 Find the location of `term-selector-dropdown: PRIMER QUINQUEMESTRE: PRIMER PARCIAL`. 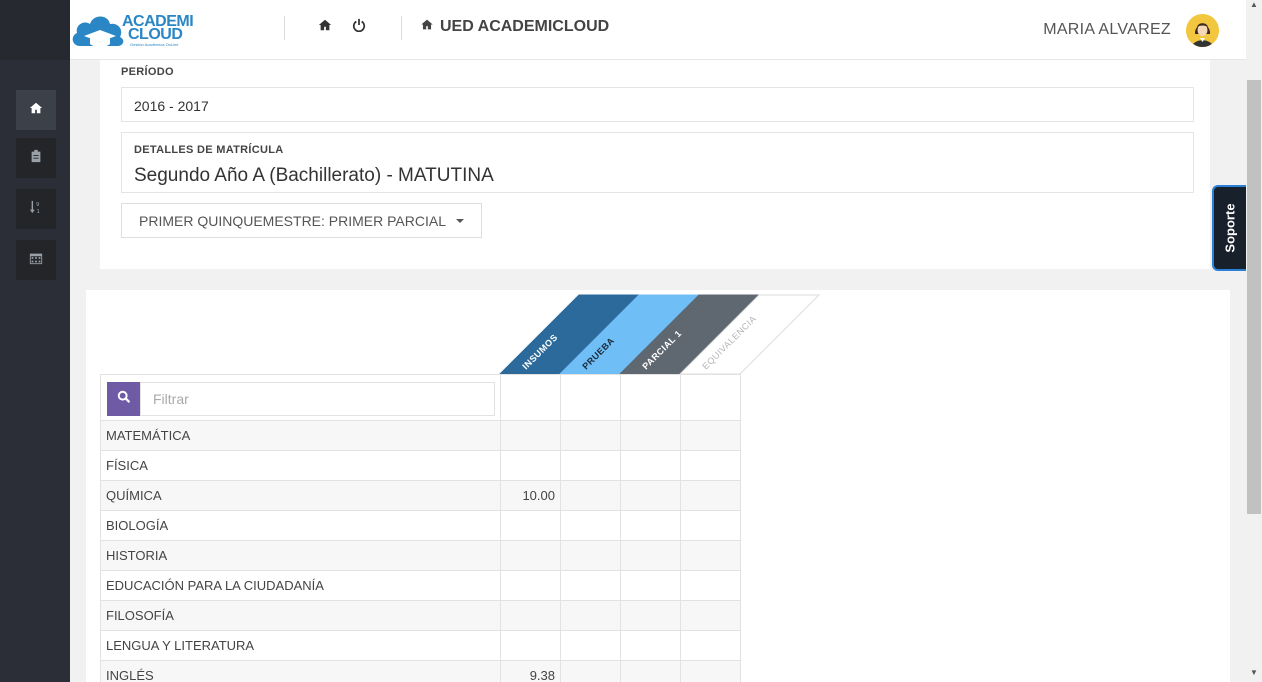

term-selector-dropdown: PRIMER QUINQUEMESTRE: PRIMER PARCIAL is located at coordinates (301, 220).